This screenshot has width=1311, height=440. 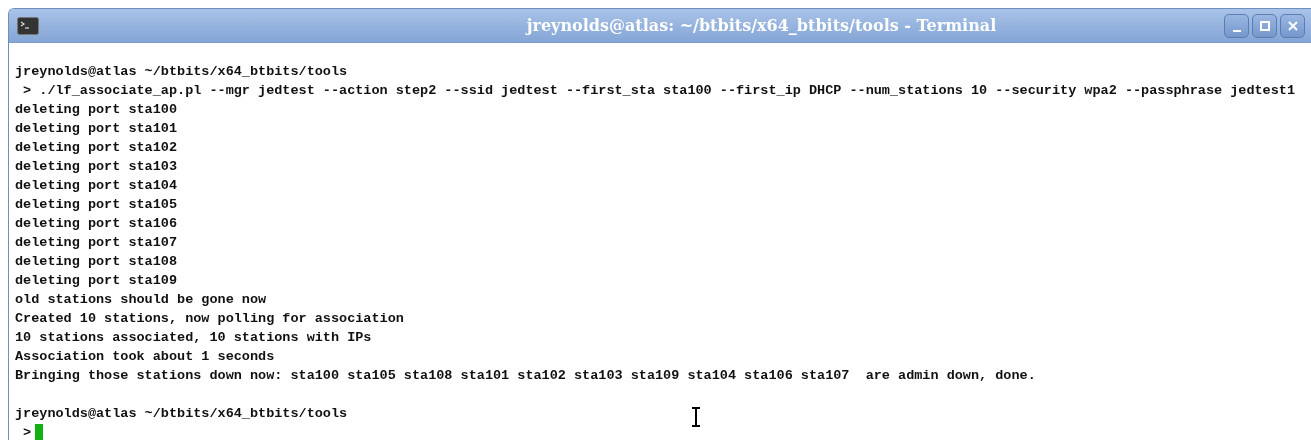 I want to click on terminal-line: Bringing those stations down now: sta100 sta105 sta108 sta101 sta102 sta103 sta109 sta104 sta106 sta107 are admin down, done., so click(x=525, y=376).